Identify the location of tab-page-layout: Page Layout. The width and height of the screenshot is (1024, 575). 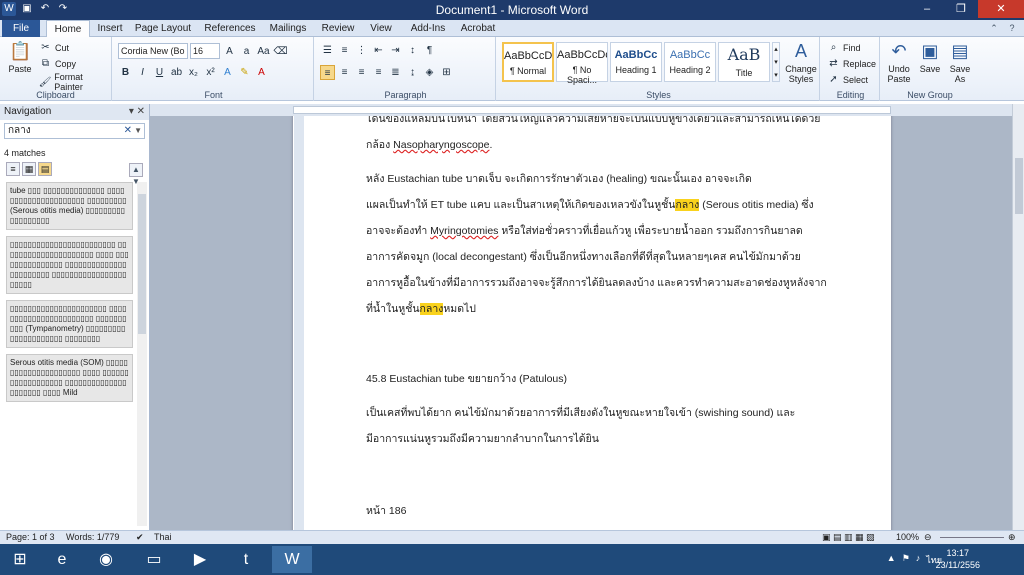
(163, 28).